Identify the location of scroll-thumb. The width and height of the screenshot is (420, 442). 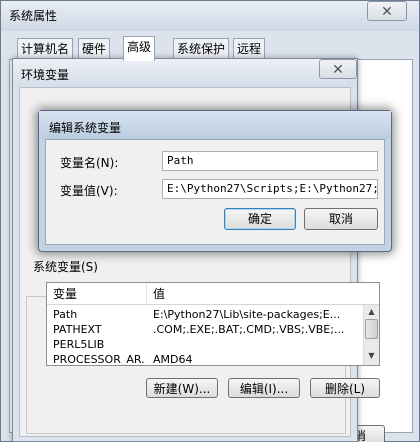
(371, 329).